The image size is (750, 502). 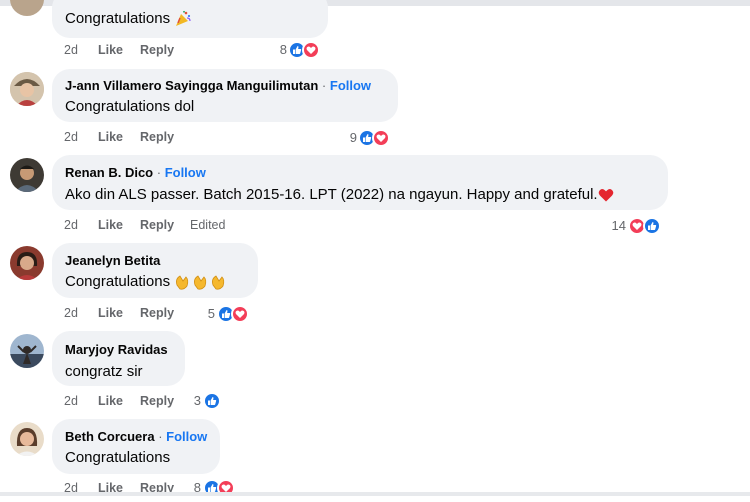 What do you see at coordinates (375, 494) in the screenshot?
I see `bottom-divider` at bounding box center [375, 494].